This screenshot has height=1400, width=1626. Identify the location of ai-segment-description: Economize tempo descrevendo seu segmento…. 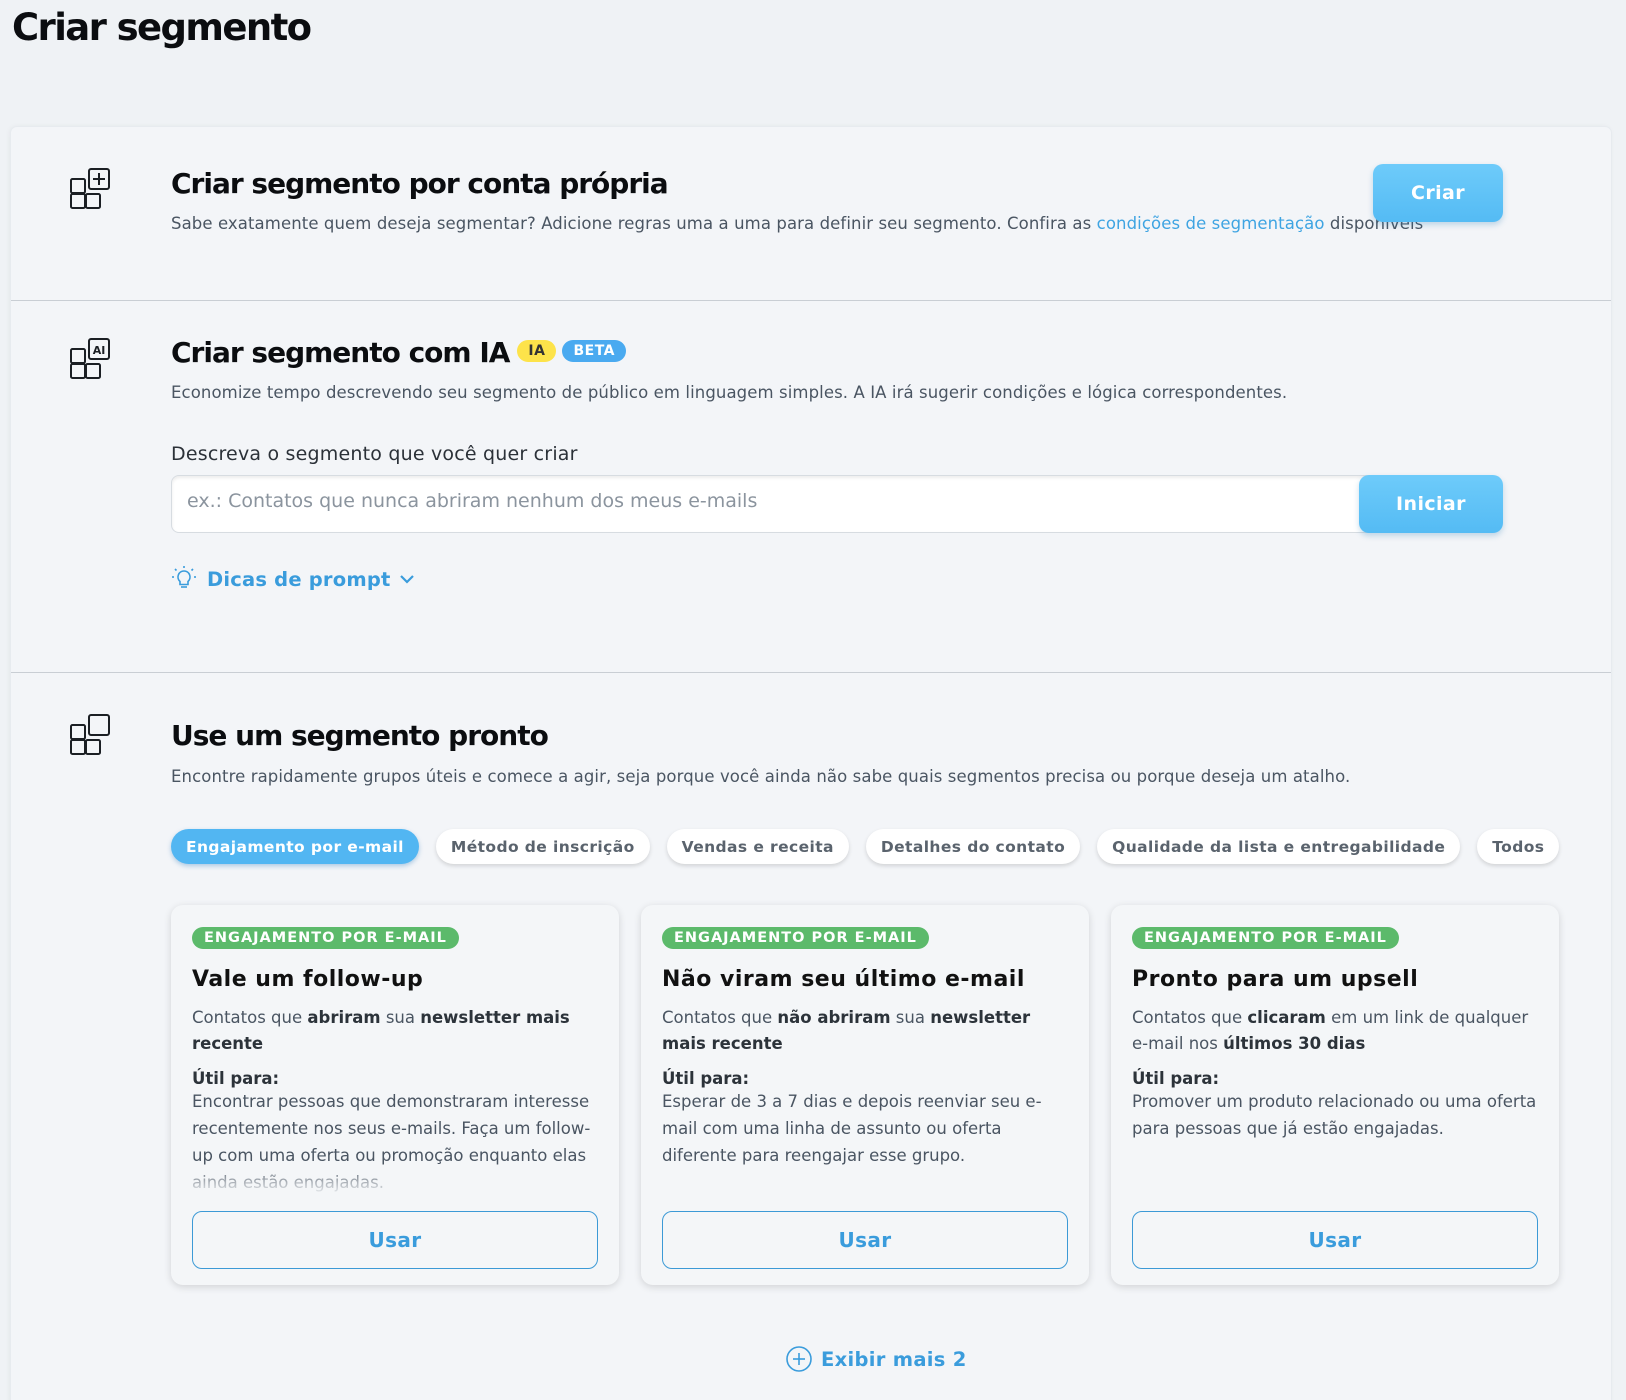
(729, 392).